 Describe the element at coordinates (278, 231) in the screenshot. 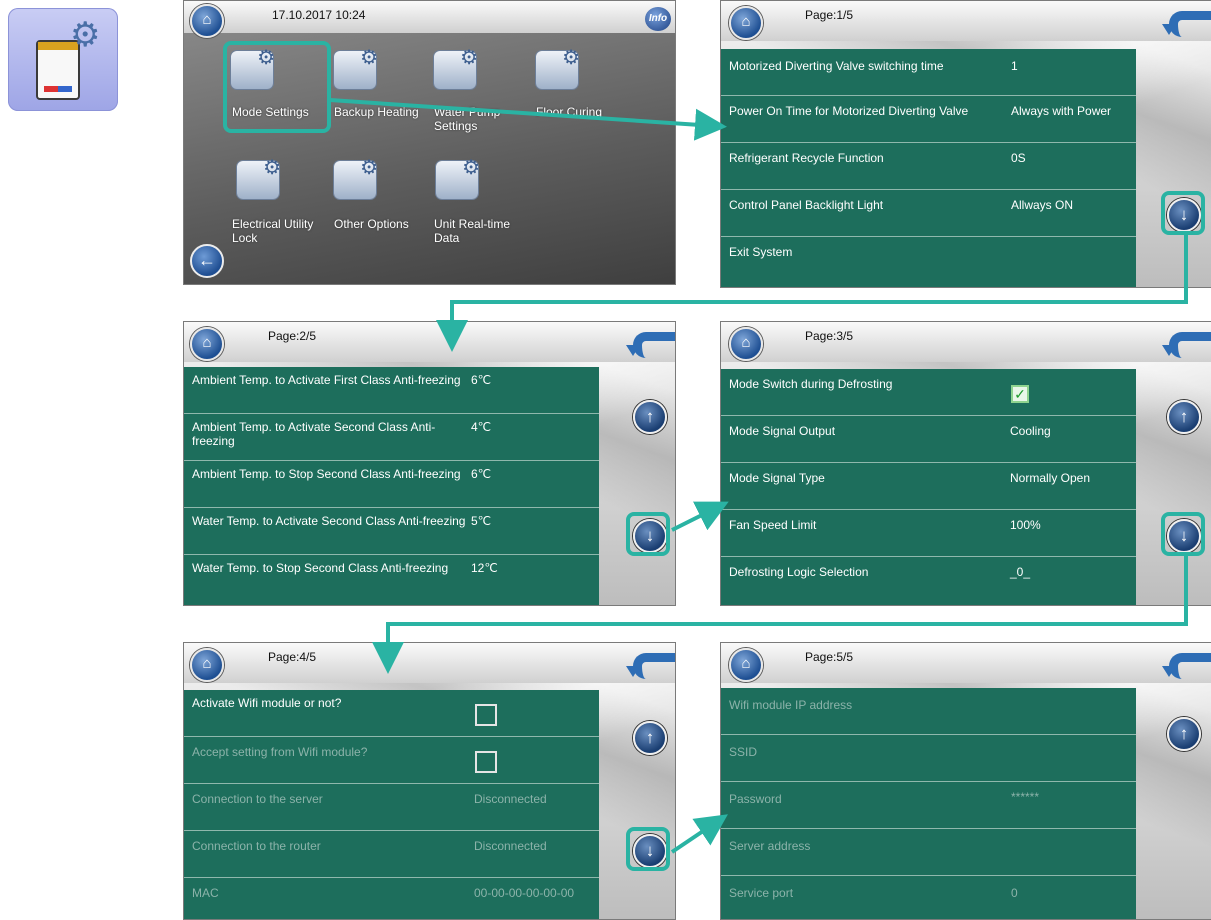

I see `menu-electrical-utility-lock: Electrical Utility Lock` at that location.